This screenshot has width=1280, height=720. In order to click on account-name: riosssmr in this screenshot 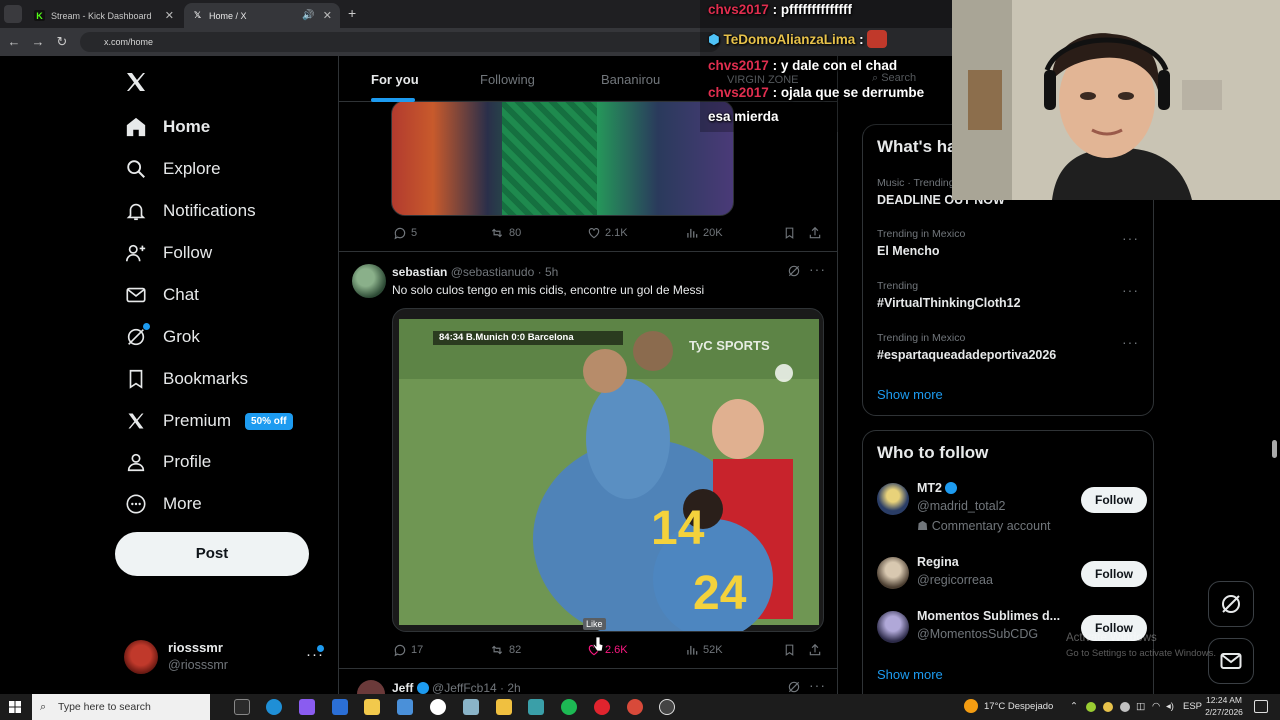, I will do `click(195, 647)`.